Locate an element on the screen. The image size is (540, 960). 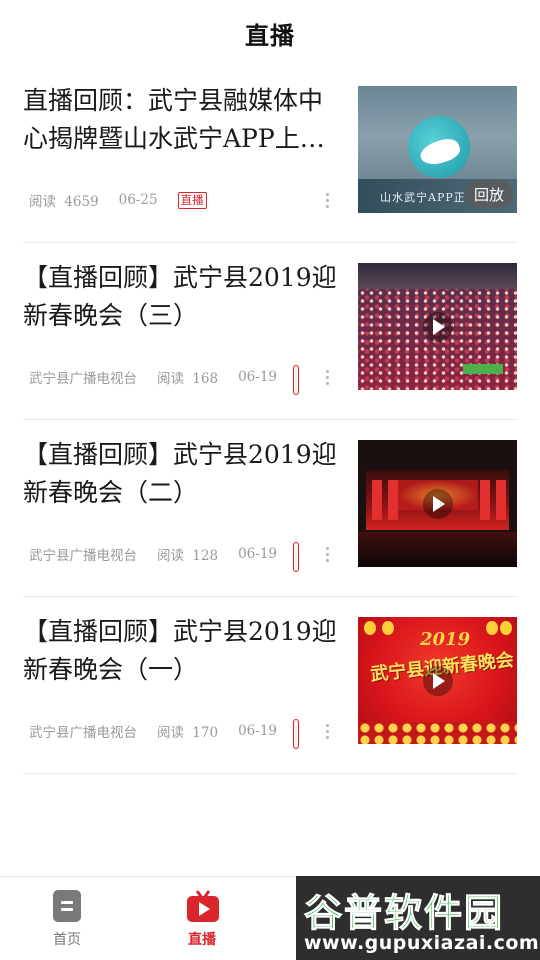
article-title: 【直播回顾】武宁县2019迎新春晚会（二） is located at coordinates (182, 474).